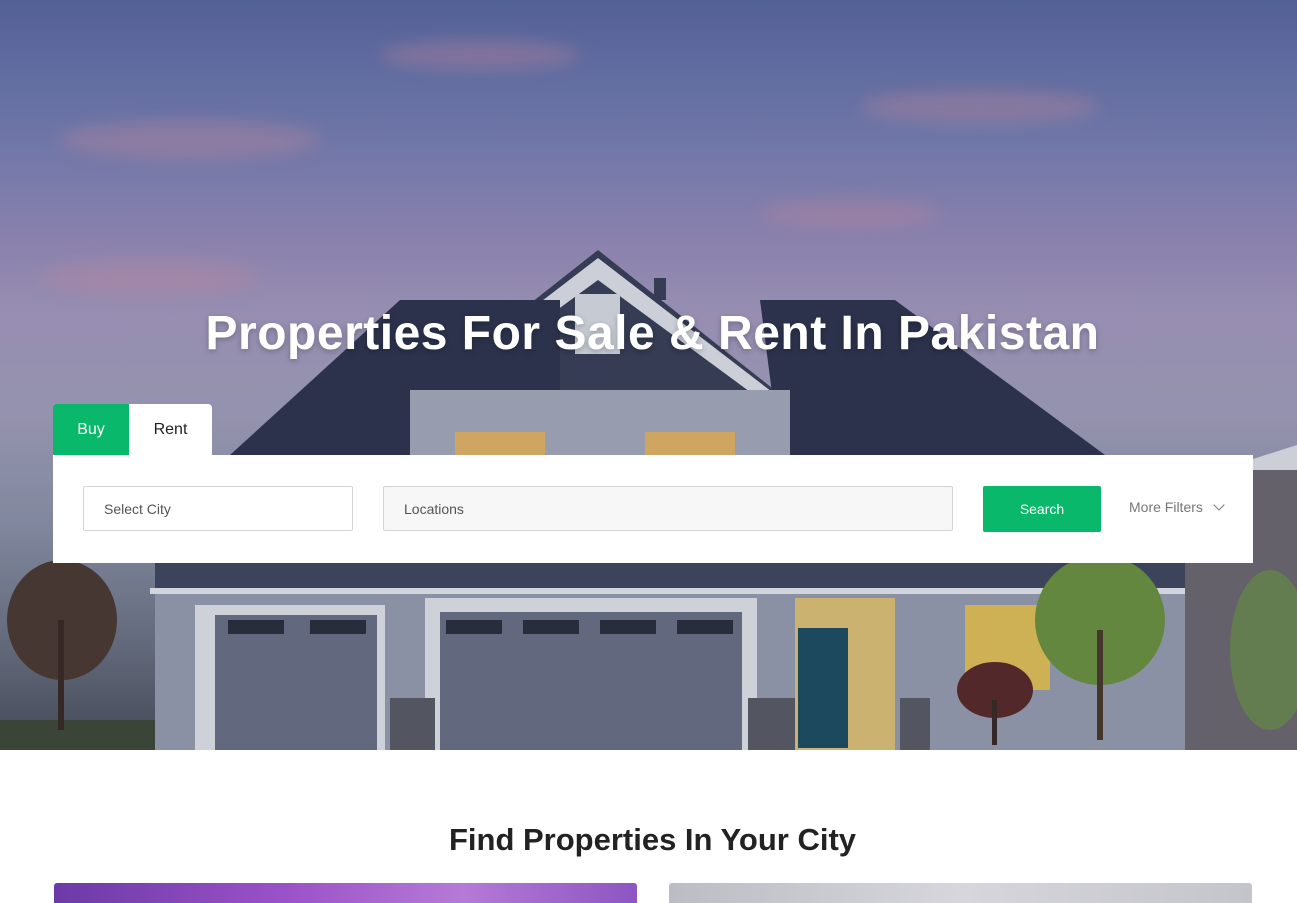 The image size is (1297, 903). I want to click on hero-title: Properties For Sale & Rent In Pakistan, so click(652, 333).